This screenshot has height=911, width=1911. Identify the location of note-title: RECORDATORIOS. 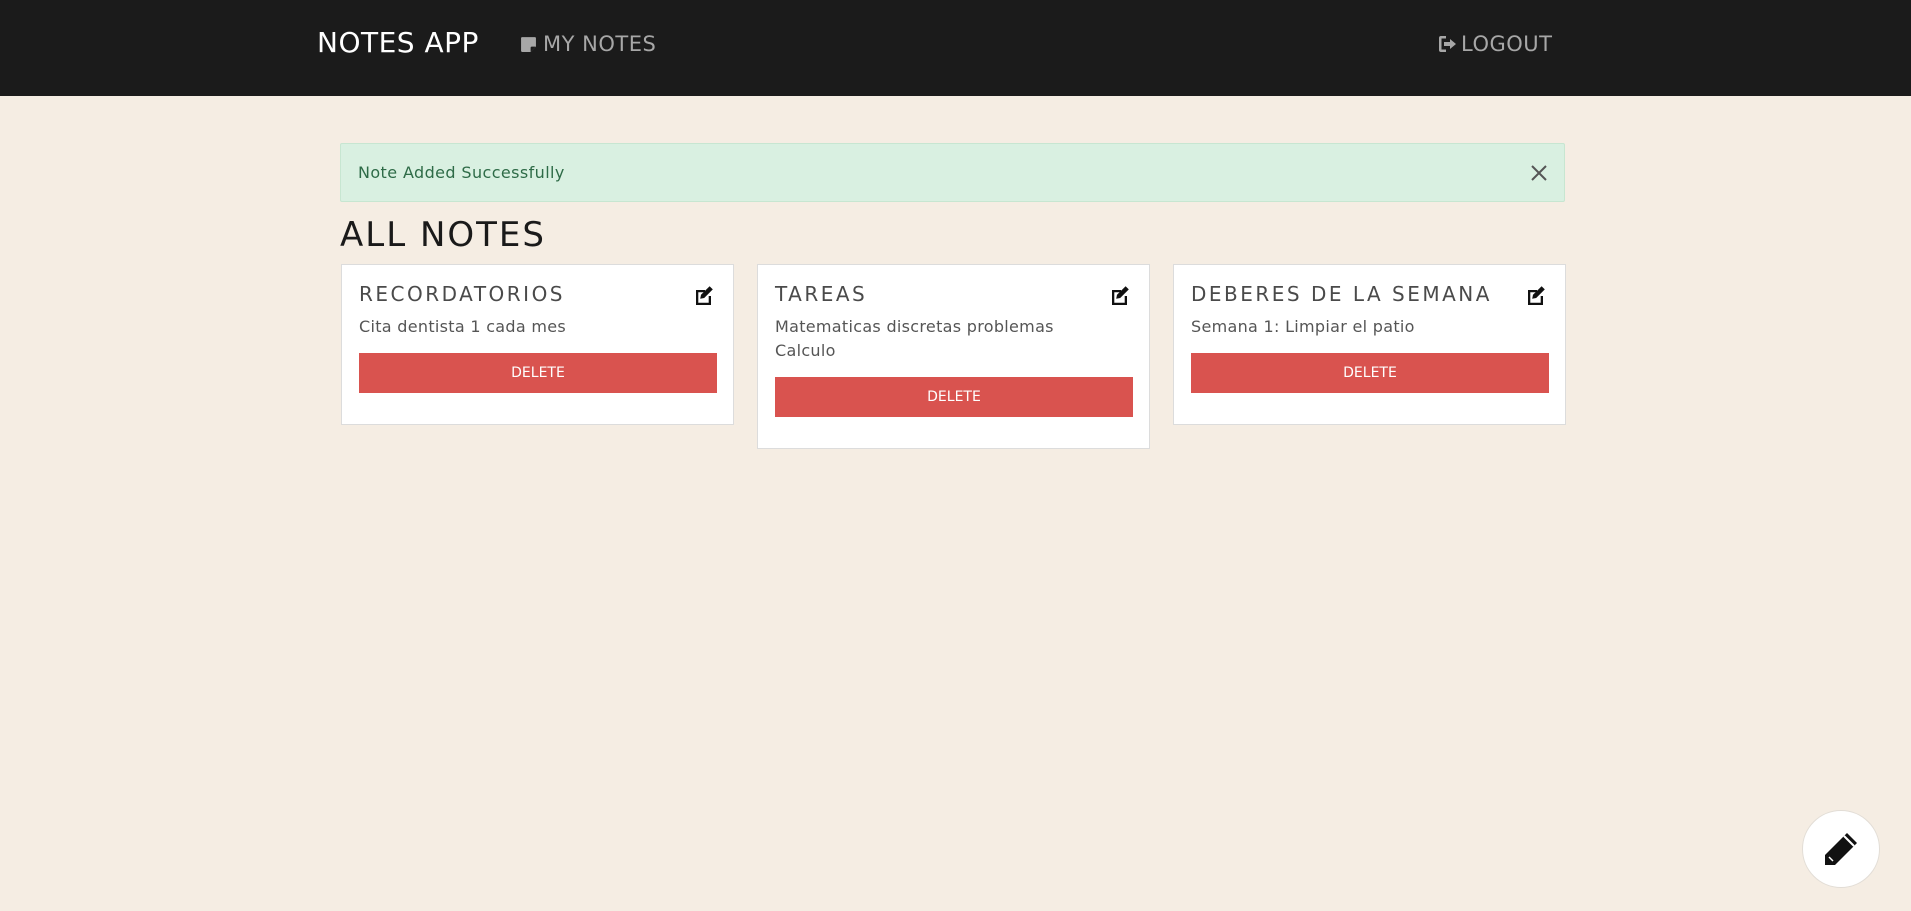
(462, 294).